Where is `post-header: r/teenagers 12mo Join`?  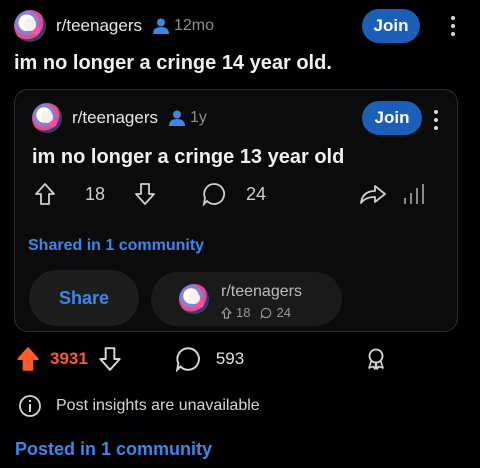 post-header: r/teenagers 12mo Join is located at coordinates (241, 26).